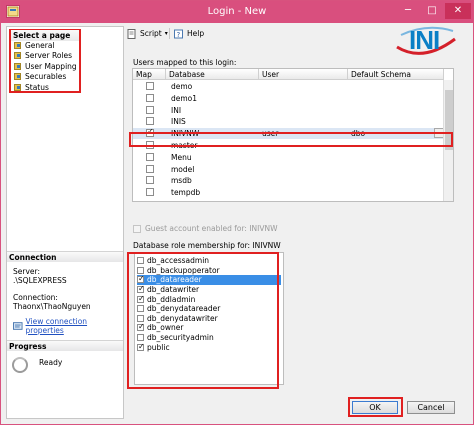 The height and width of the screenshot is (425, 474). I want to click on page-label: User Mapping, so click(51, 66).